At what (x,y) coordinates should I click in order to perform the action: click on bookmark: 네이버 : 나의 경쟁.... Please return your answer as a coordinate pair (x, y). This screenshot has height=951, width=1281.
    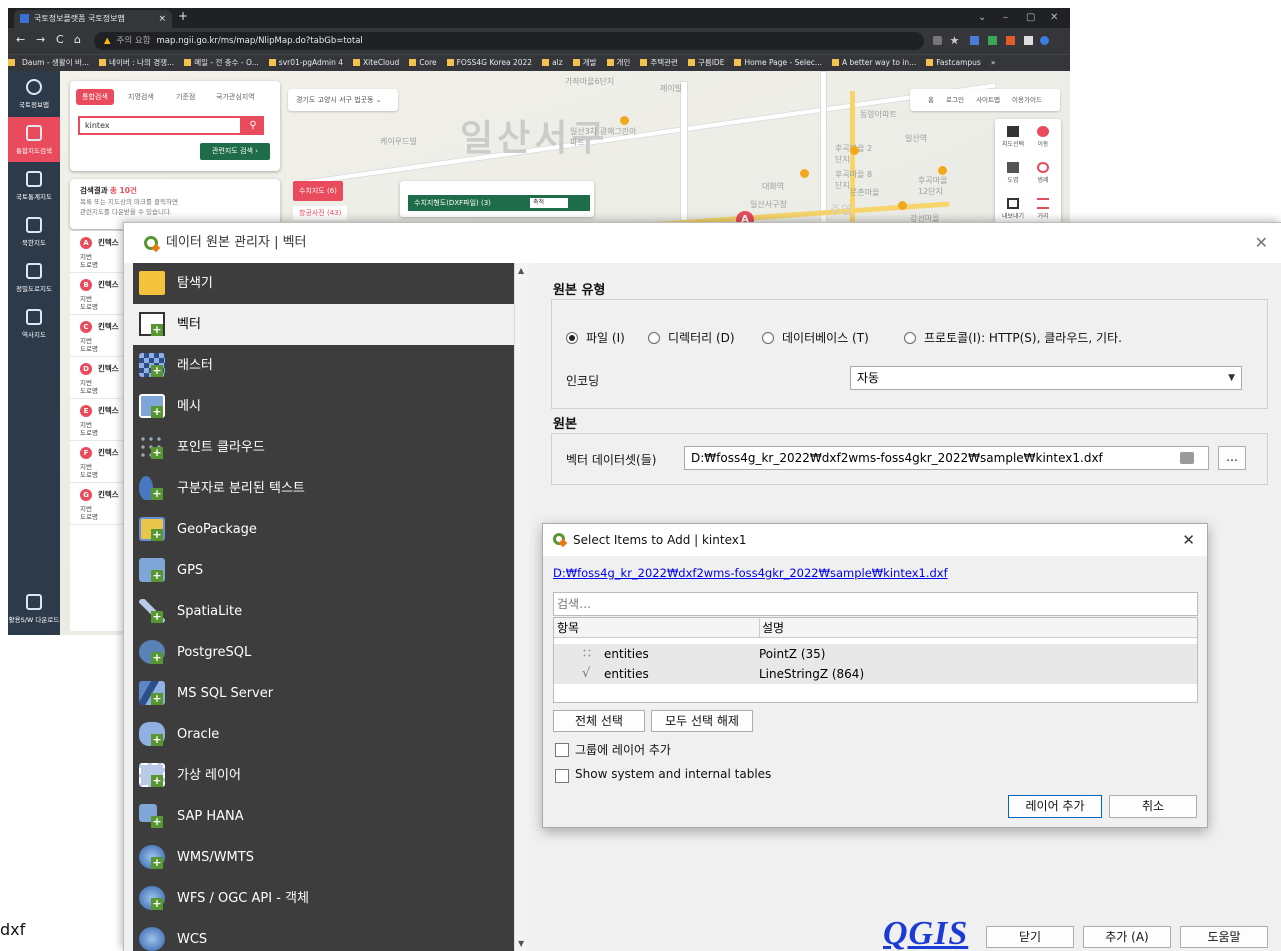
    Looking at the image, I should click on (136, 63).